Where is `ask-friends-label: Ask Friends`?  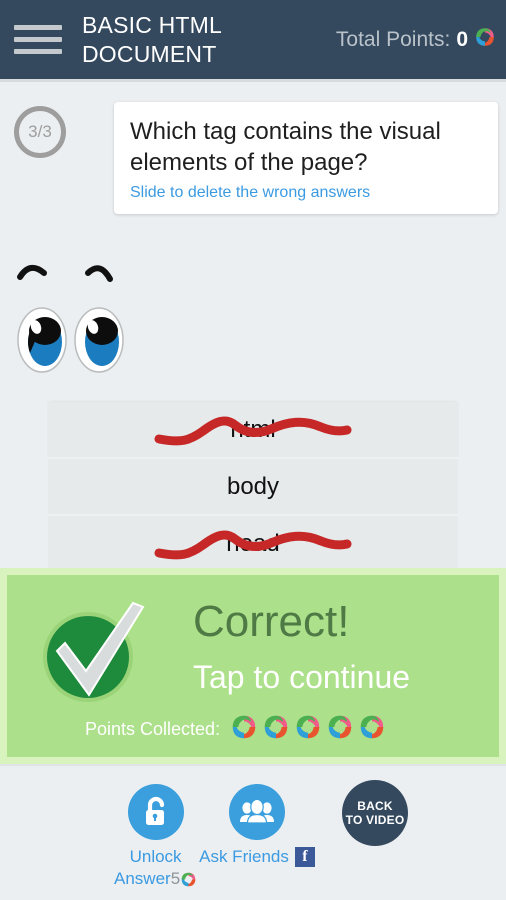
ask-friends-label: Ask Friends is located at coordinates (244, 856).